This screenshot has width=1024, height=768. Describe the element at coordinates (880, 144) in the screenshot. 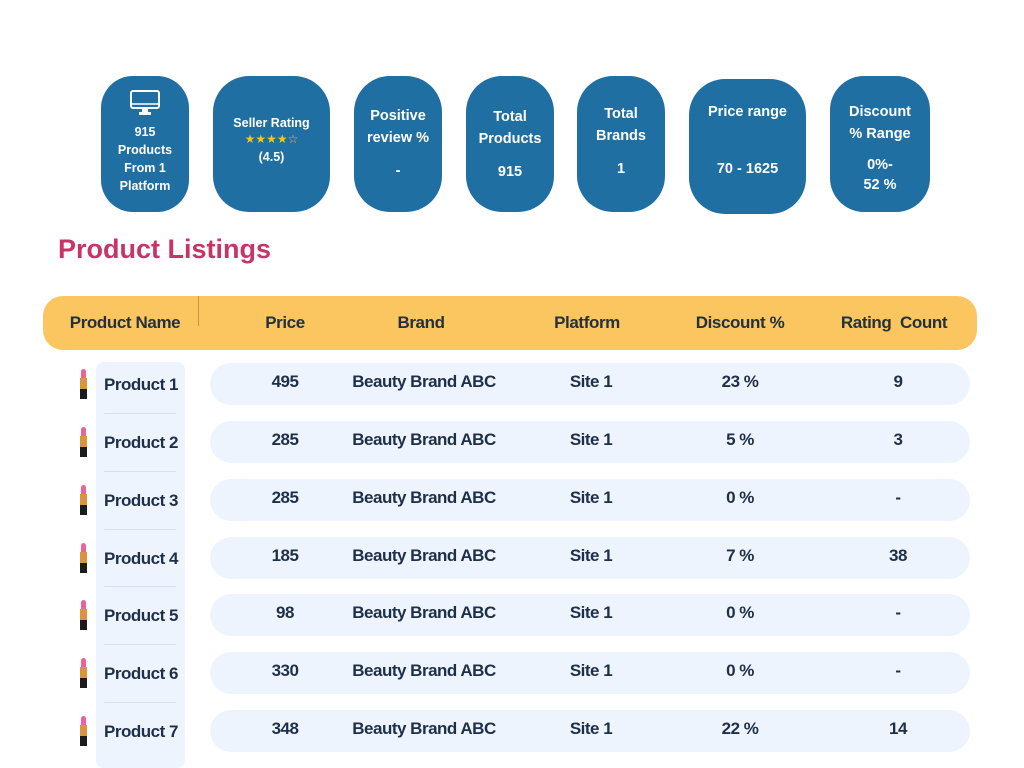

I see `discount-range-card: Discount % Range 0%- 52 %` at that location.